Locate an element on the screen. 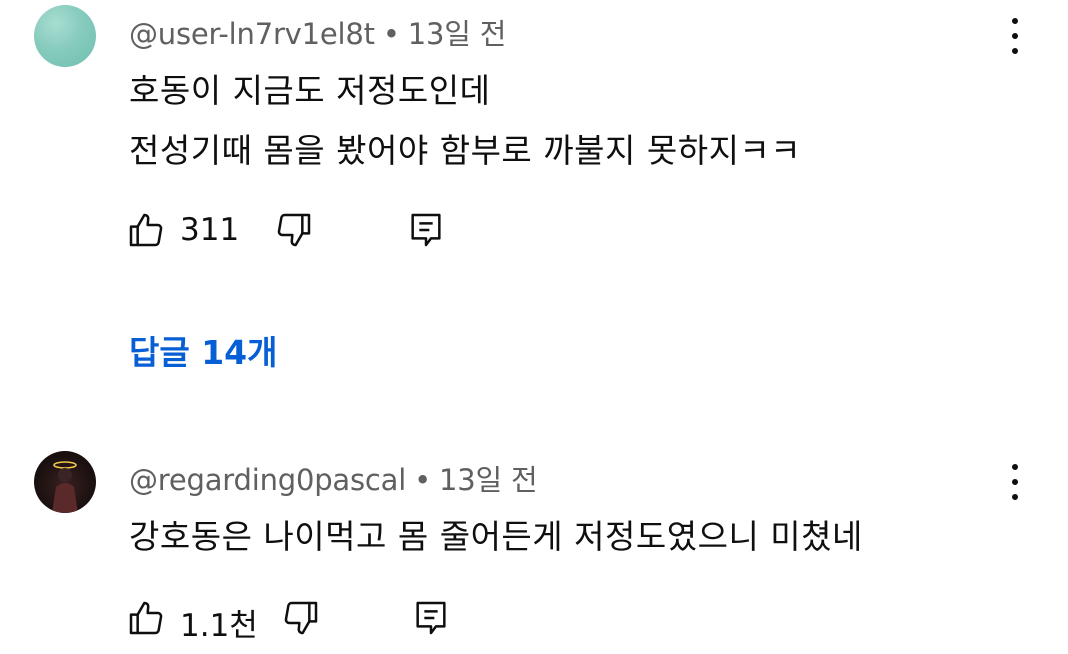  avatar-figure-icon is located at coordinates (65, 487).